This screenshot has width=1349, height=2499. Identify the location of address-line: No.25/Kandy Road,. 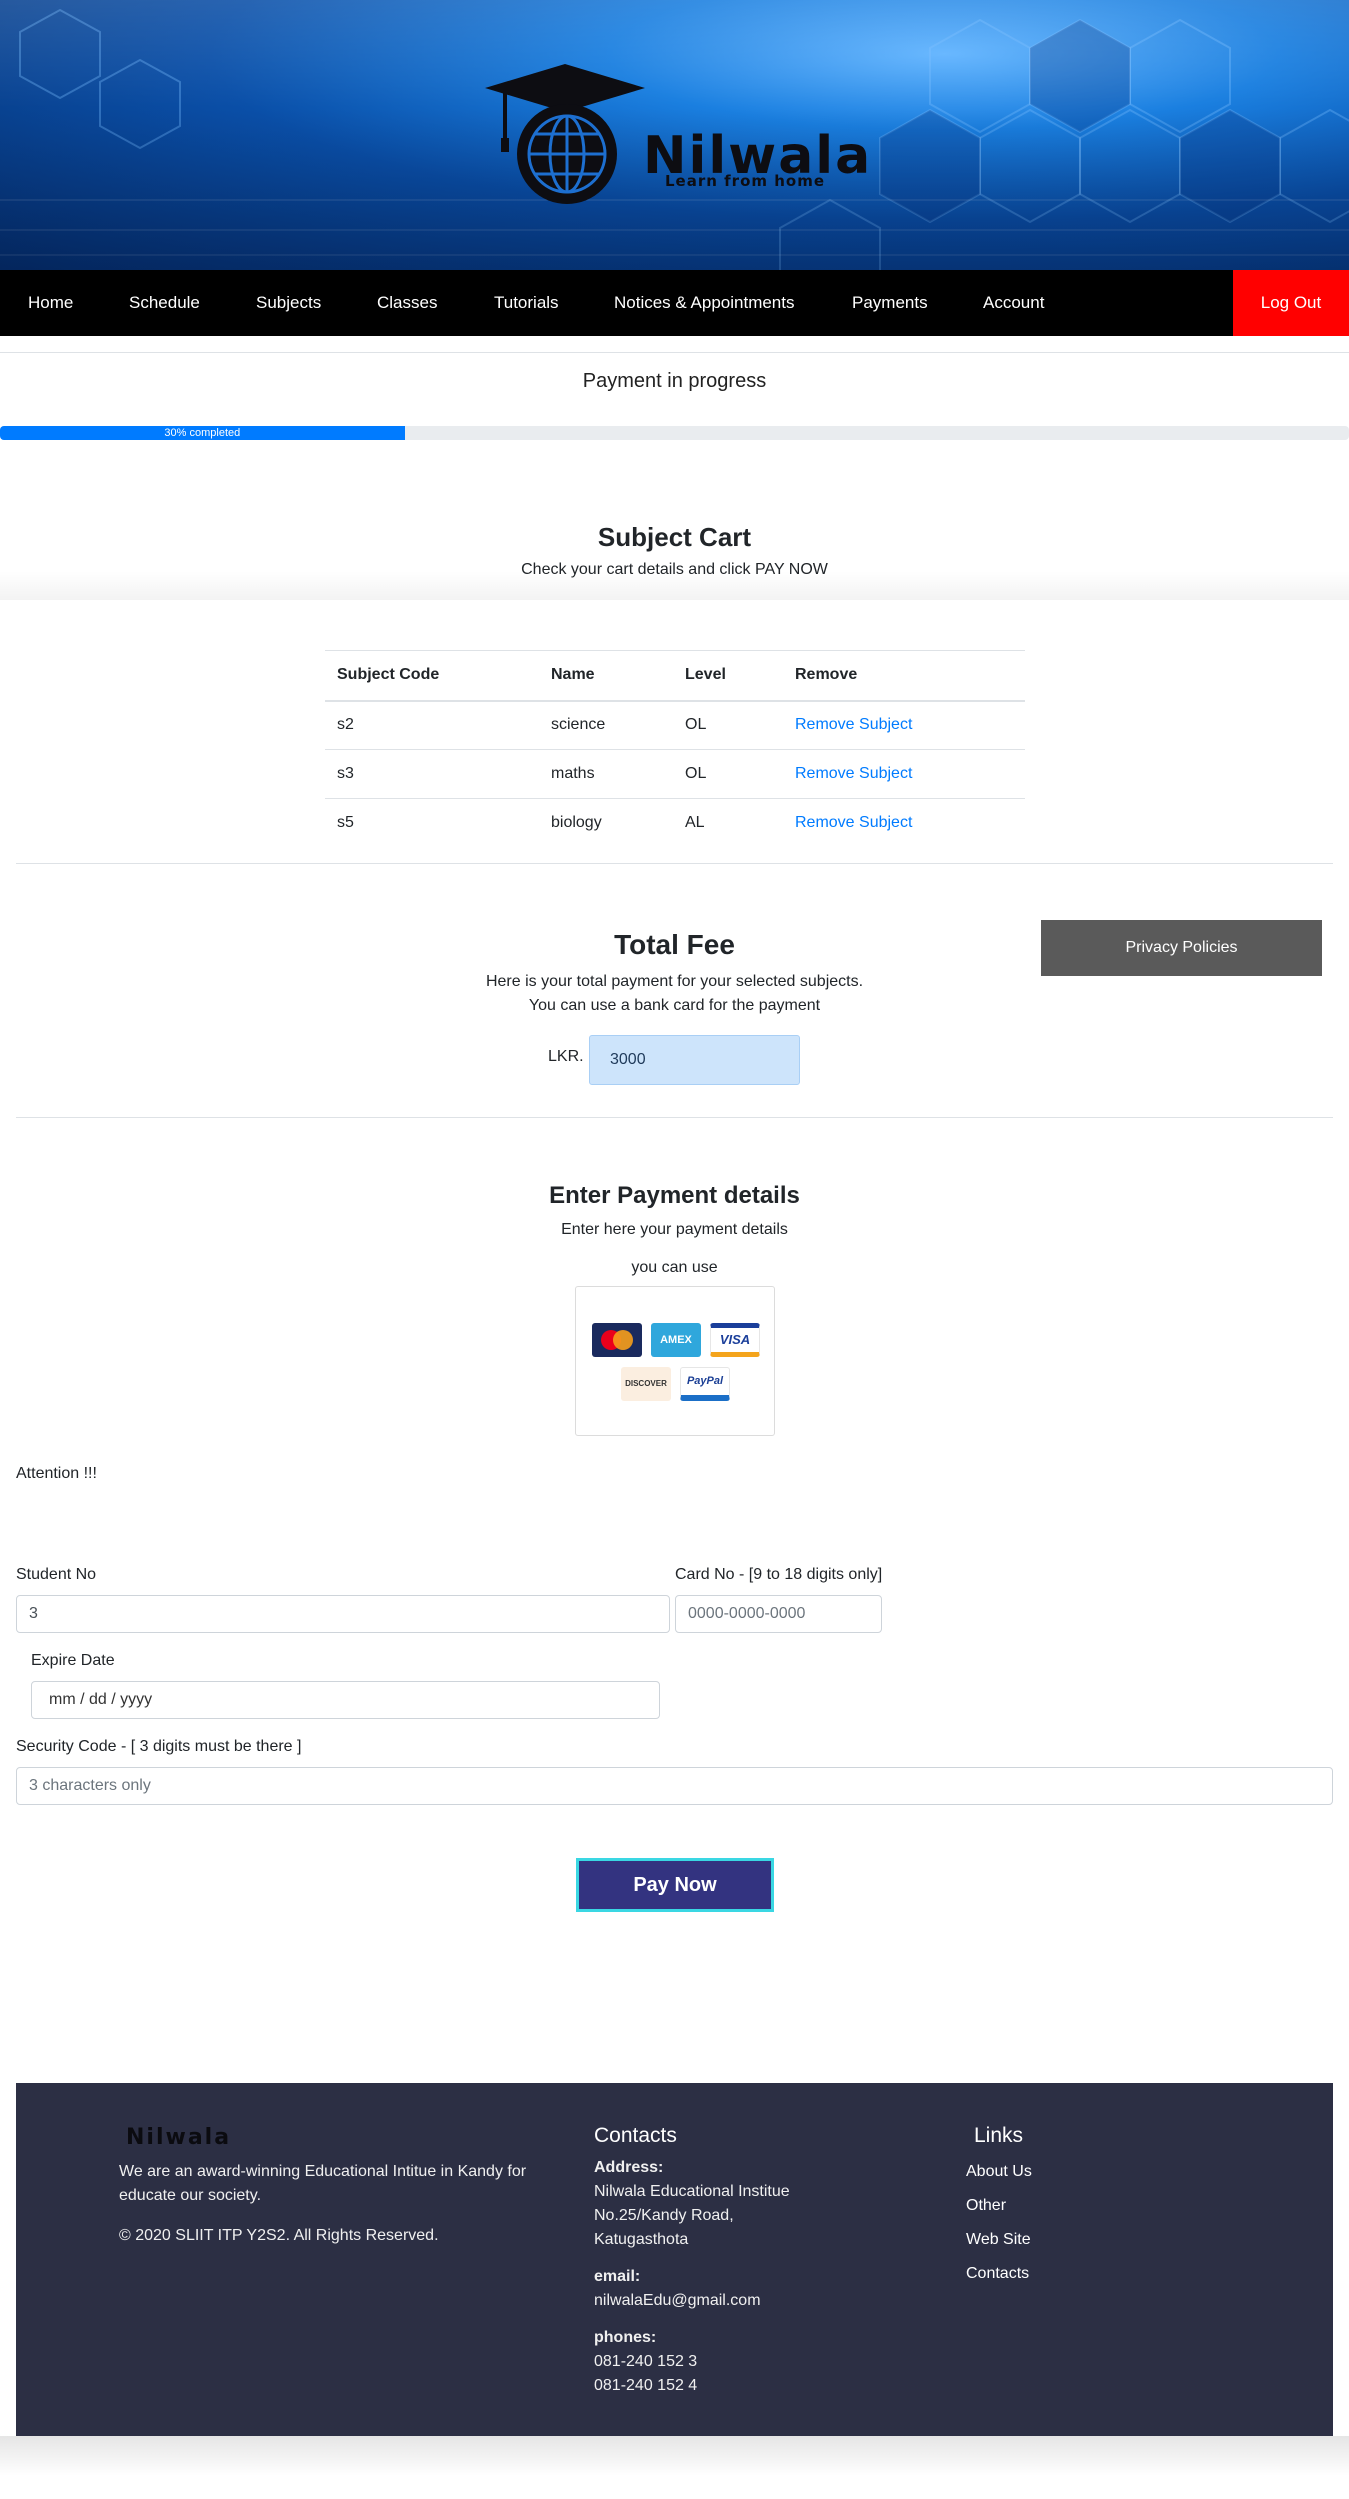
(664, 2215).